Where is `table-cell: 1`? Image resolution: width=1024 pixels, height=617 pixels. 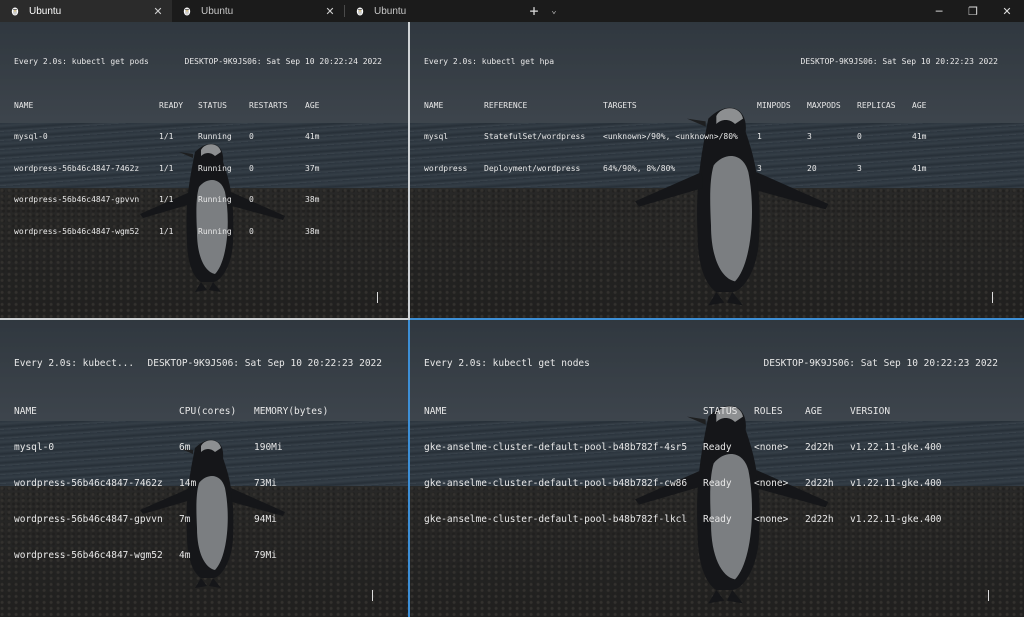
table-cell: 1 is located at coordinates (759, 136).